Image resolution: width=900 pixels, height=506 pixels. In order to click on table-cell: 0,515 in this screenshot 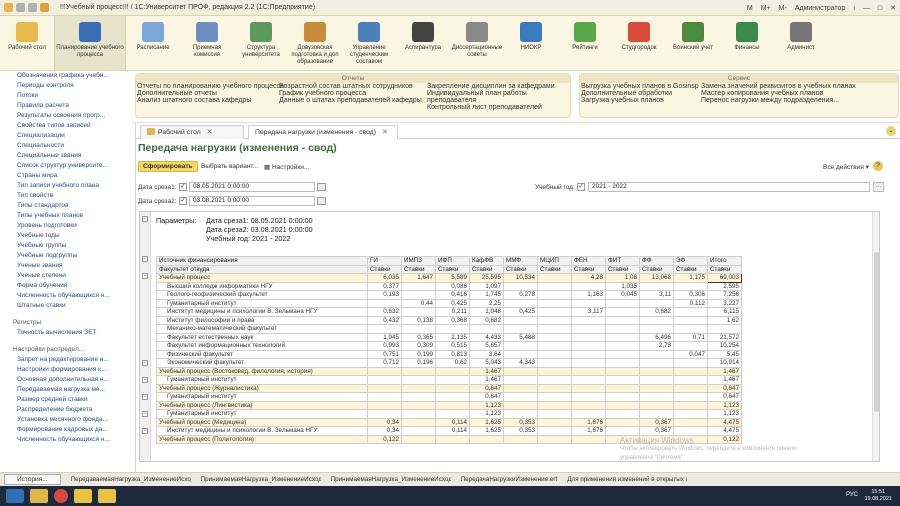, I will do `click(452, 346)`.